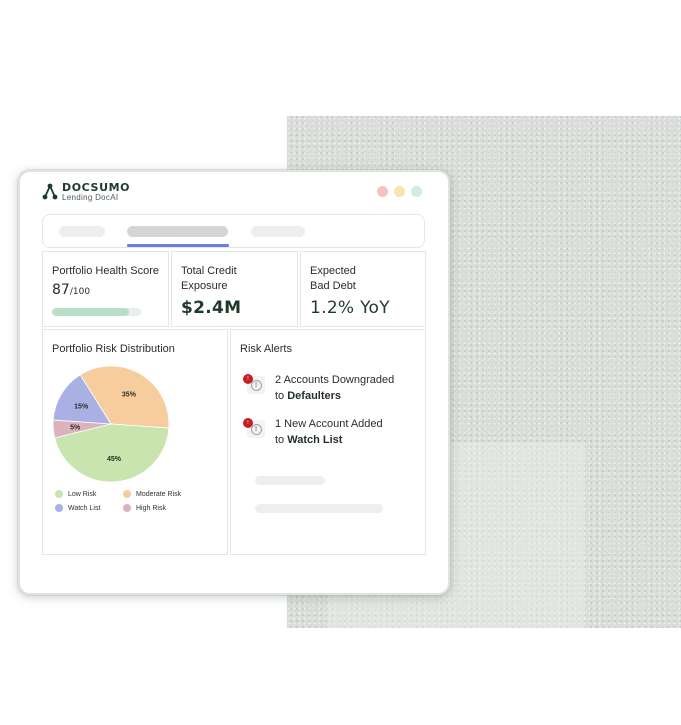 Image resolution: width=681 pixels, height=725 pixels. I want to click on close-window-button, so click(382, 191).